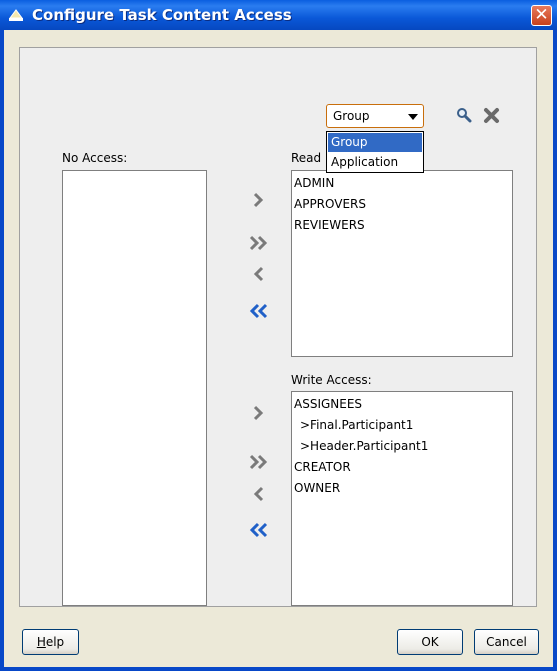 Image resolution: width=557 pixels, height=671 pixels. What do you see at coordinates (375, 142) in the screenshot?
I see `dropdown-option-group: Group` at bounding box center [375, 142].